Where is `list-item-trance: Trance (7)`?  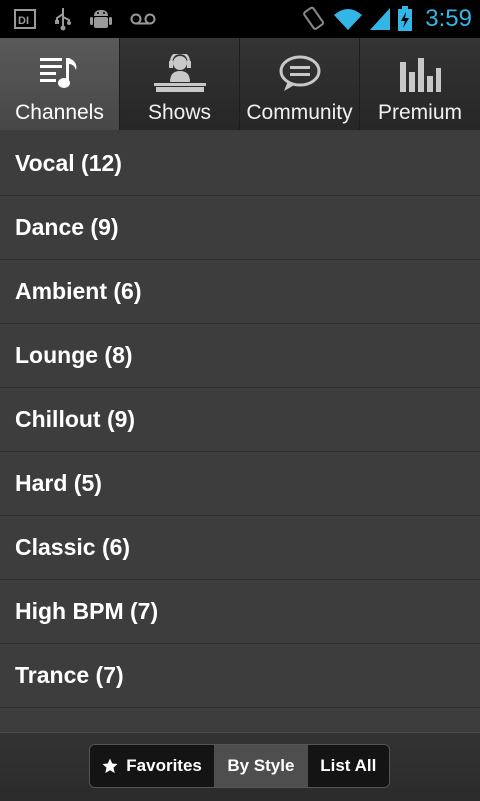
list-item-trance: Trance (7) is located at coordinates (240, 676).